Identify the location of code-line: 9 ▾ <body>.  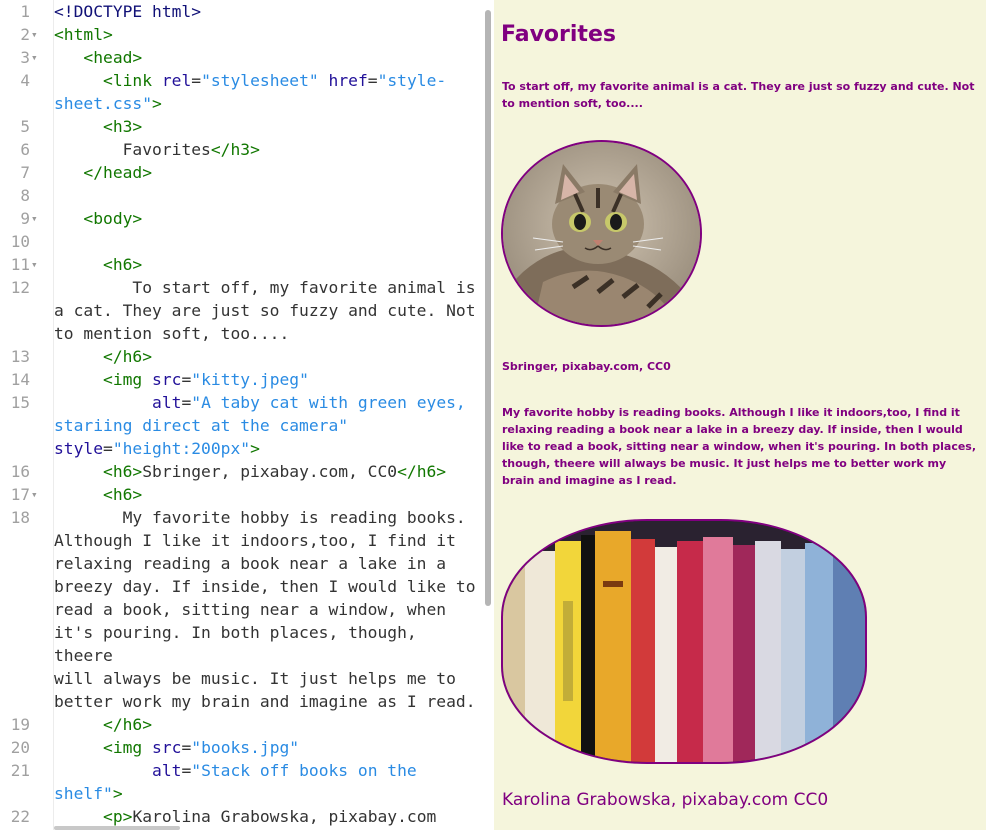
(240, 218).